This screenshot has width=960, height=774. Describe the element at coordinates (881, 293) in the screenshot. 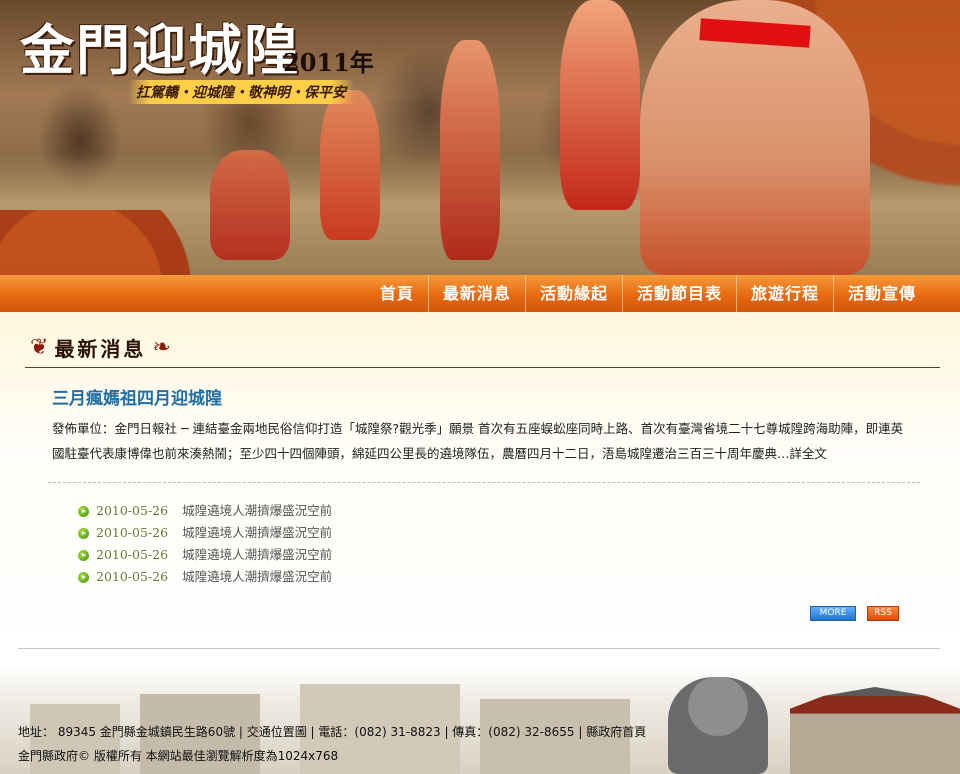

I see `nav-item-promotion: 活動宣傳` at that location.